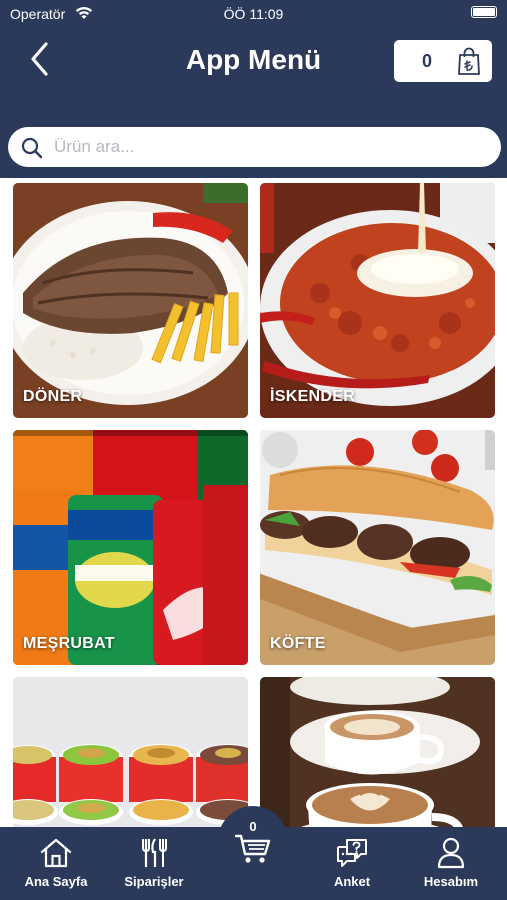 The image size is (507, 900). I want to click on category-tile-mesrubat: MEŞRUBAT, so click(130, 547).